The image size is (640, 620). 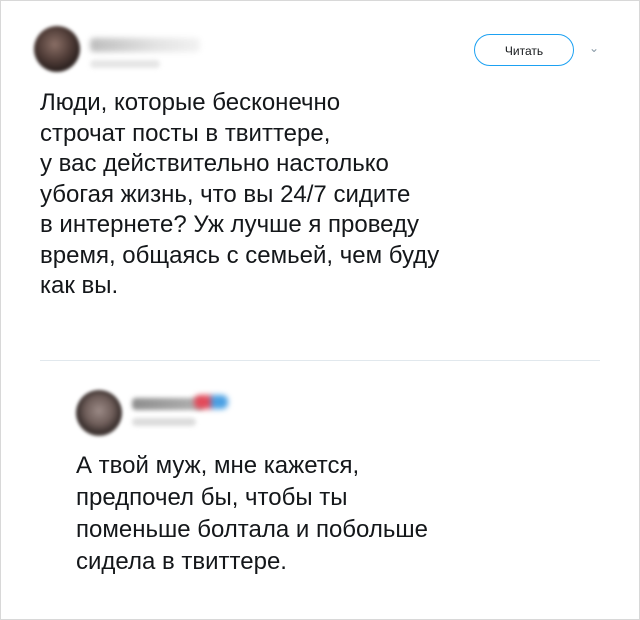 What do you see at coordinates (125, 64) in the screenshot?
I see `author-handle-blurred` at bounding box center [125, 64].